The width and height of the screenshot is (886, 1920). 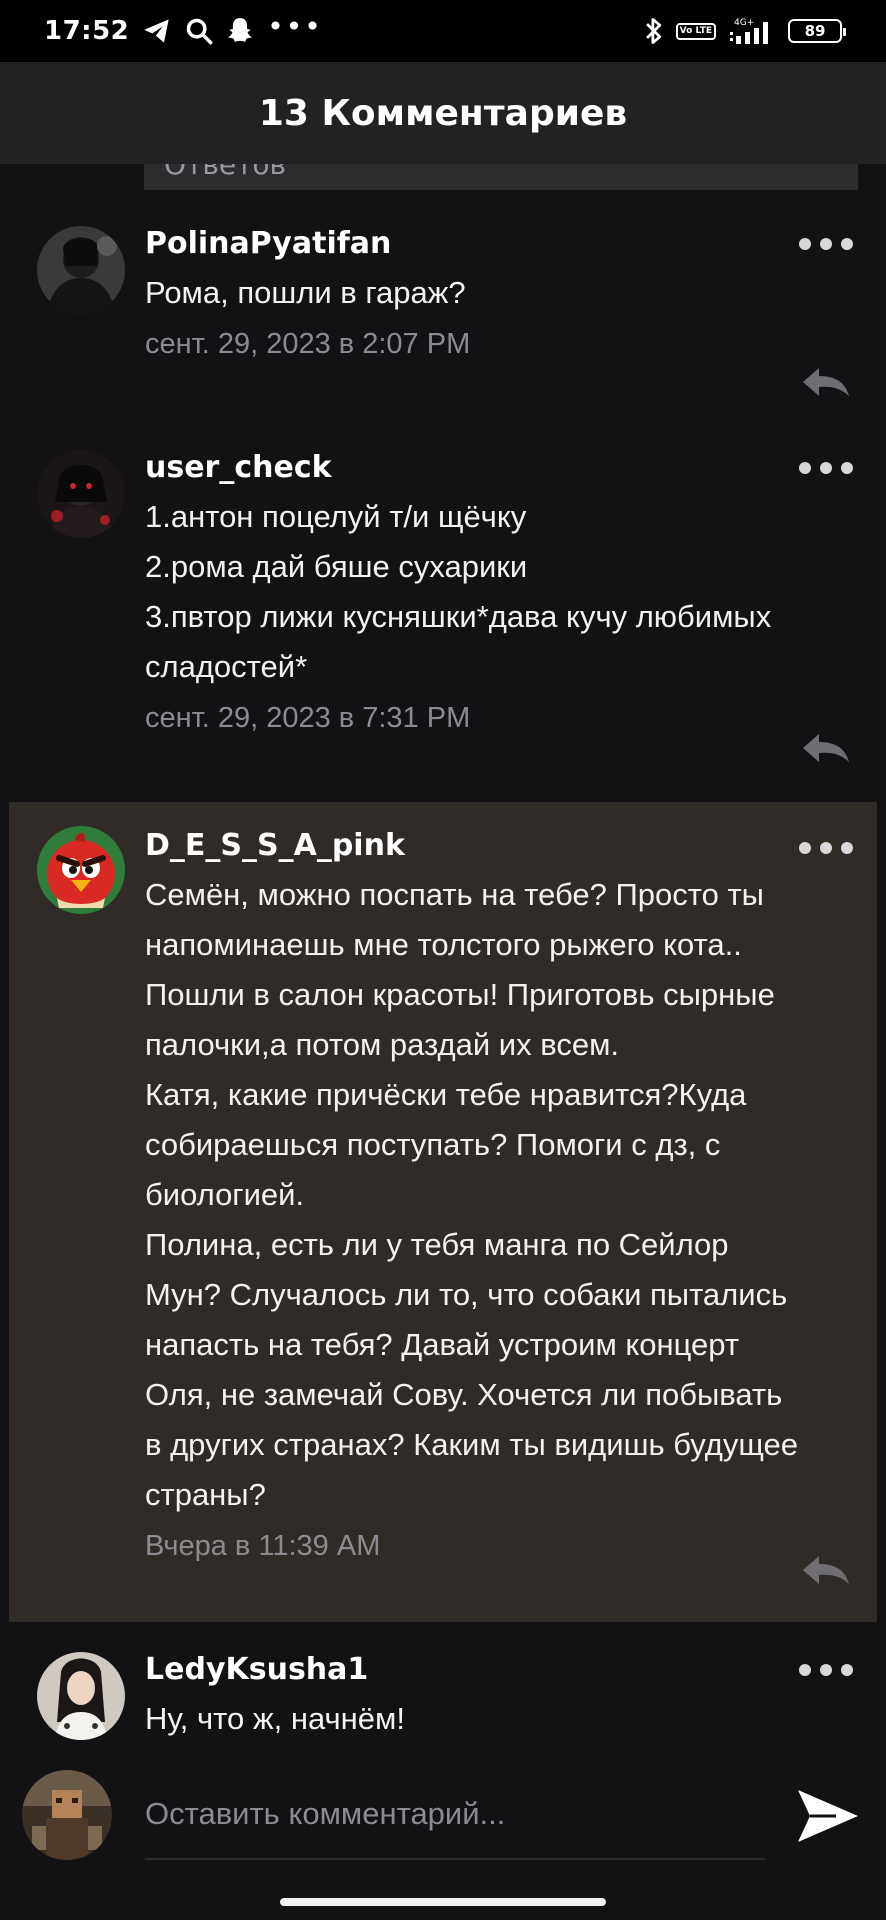 What do you see at coordinates (491, 244) in the screenshot?
I see `comment-username: PolinaPyatifan` at bounding box center [491, 244].